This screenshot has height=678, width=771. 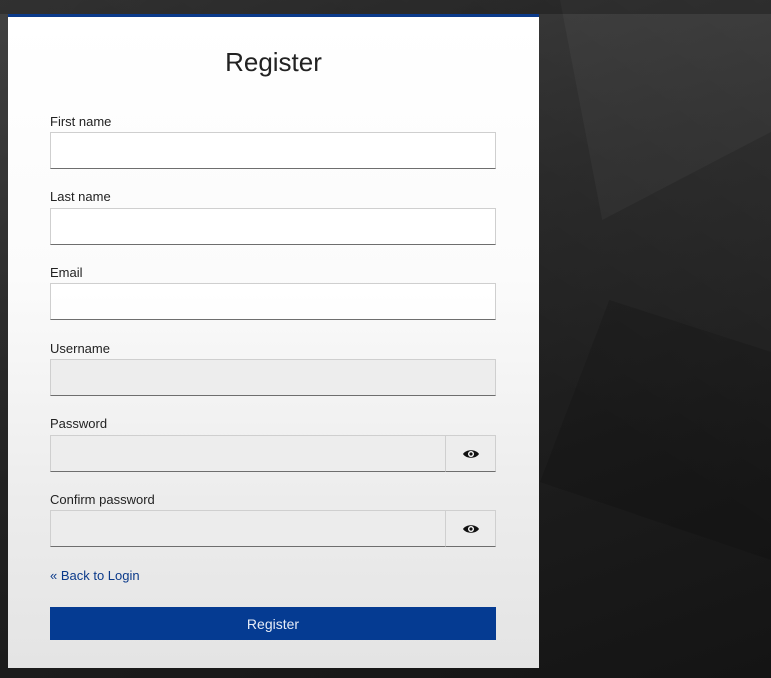 I want to click on last-name-field, so click(x=273, y=226).